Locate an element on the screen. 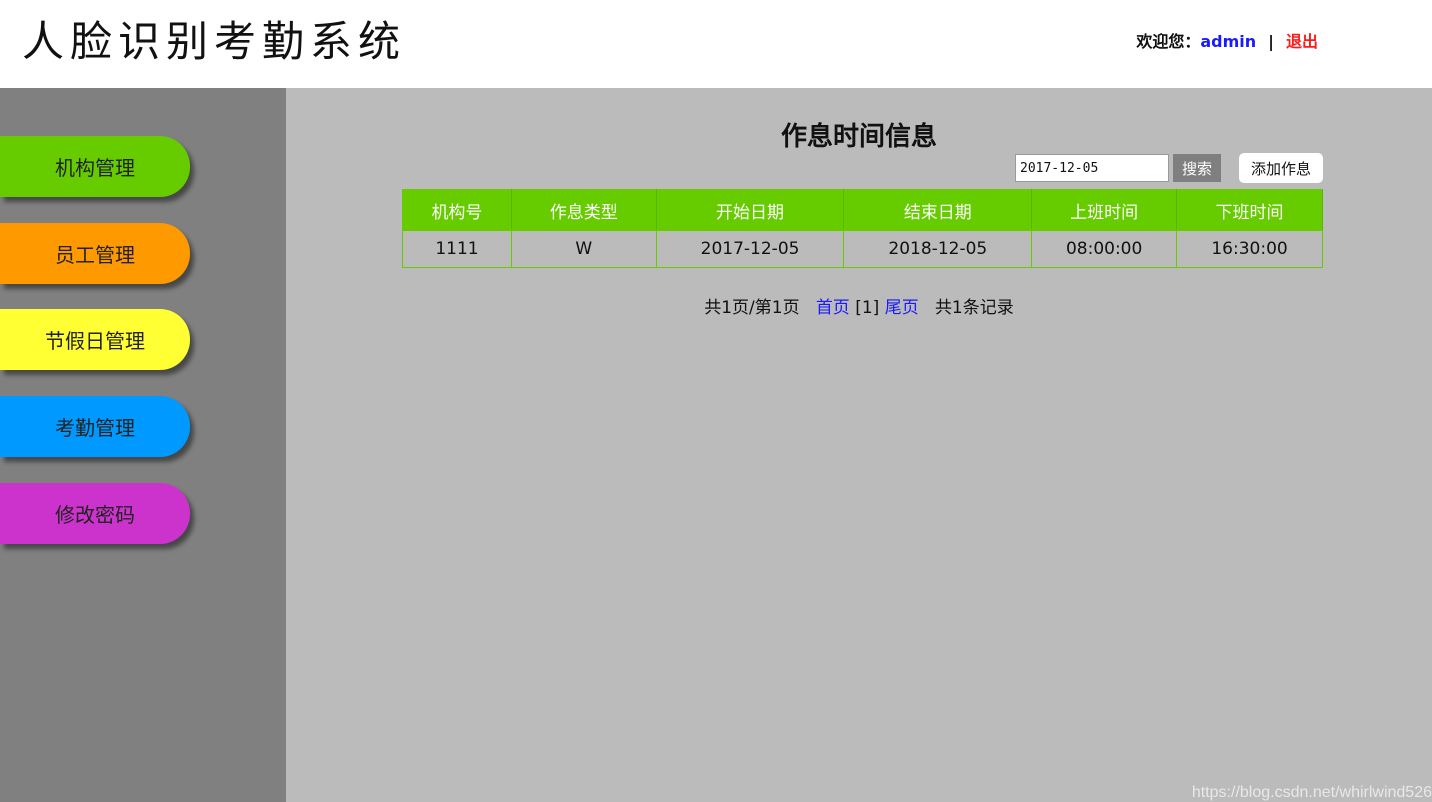 This screenshot has width=1432, height=802. table-header-row: 机构号 作息类型 开始日期 结束日期 上班时间 下班时间 is located at coordinates (862, 210).